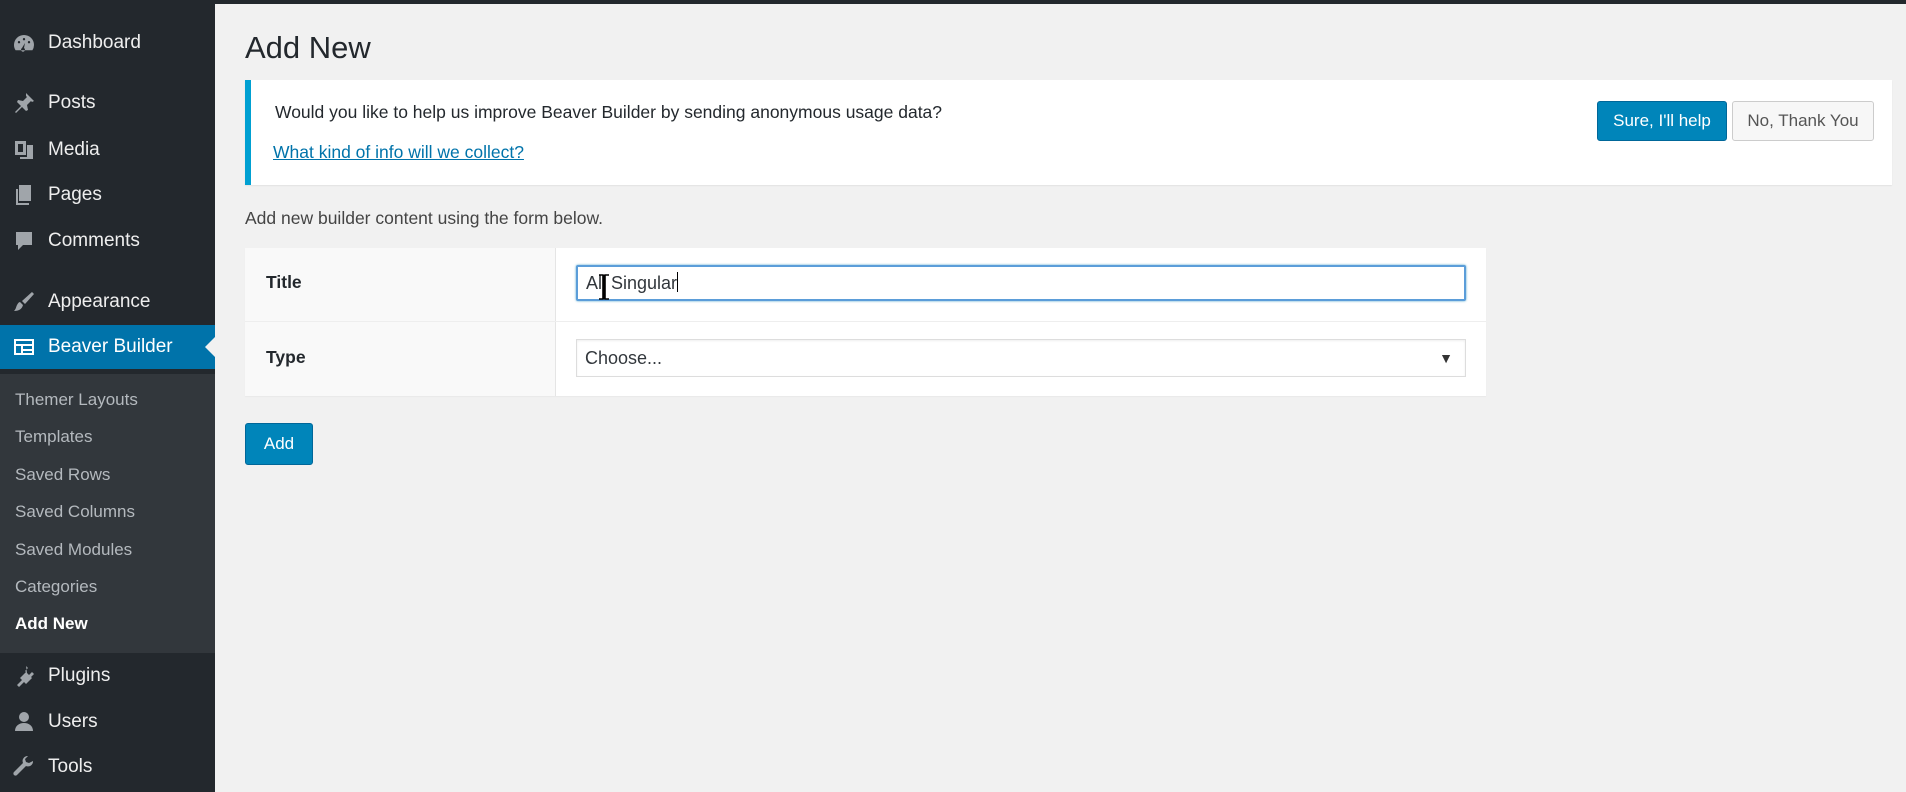 This screenshot has width=1906, height=792. I want to click on page-title: Add New, so click(308, 47).